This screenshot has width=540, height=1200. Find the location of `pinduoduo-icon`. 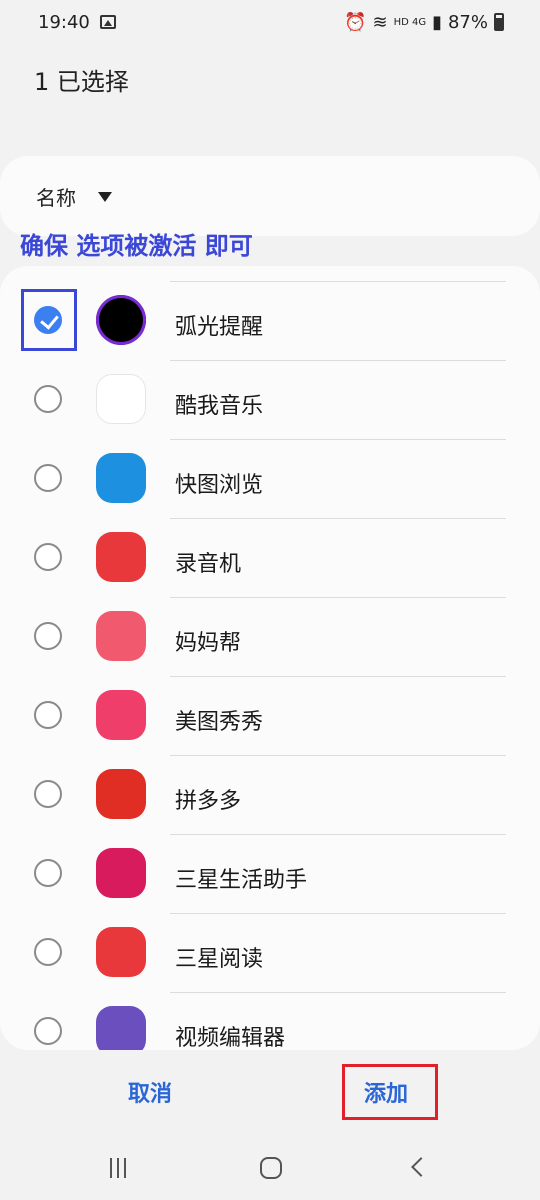

pinduoduo-icon is located at coordinates (121, 794).